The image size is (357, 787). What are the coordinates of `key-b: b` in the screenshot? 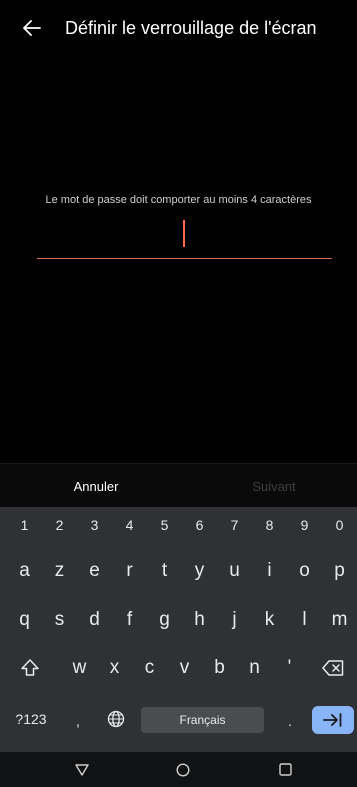 It's located at (219, 668).